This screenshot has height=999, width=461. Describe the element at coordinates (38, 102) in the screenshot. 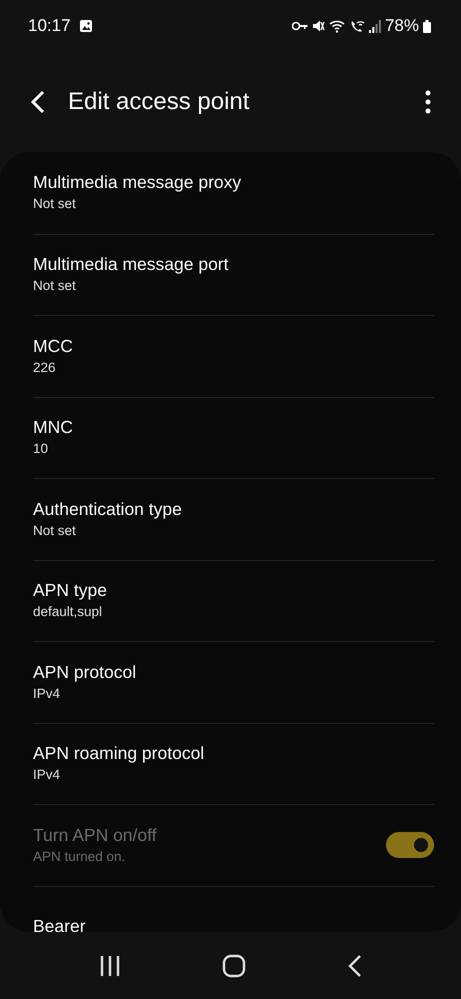

I see `back-button` at that location.